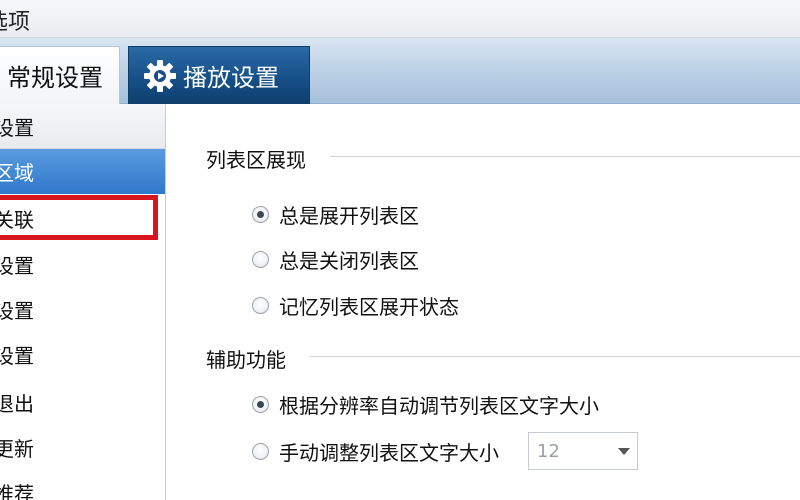 Image resolution: width=800 pixels, height=500 pixels. Describe the element at coordinates (17, 449) in the screenshot. I see `sidebar-item-label: 更新` at that location.